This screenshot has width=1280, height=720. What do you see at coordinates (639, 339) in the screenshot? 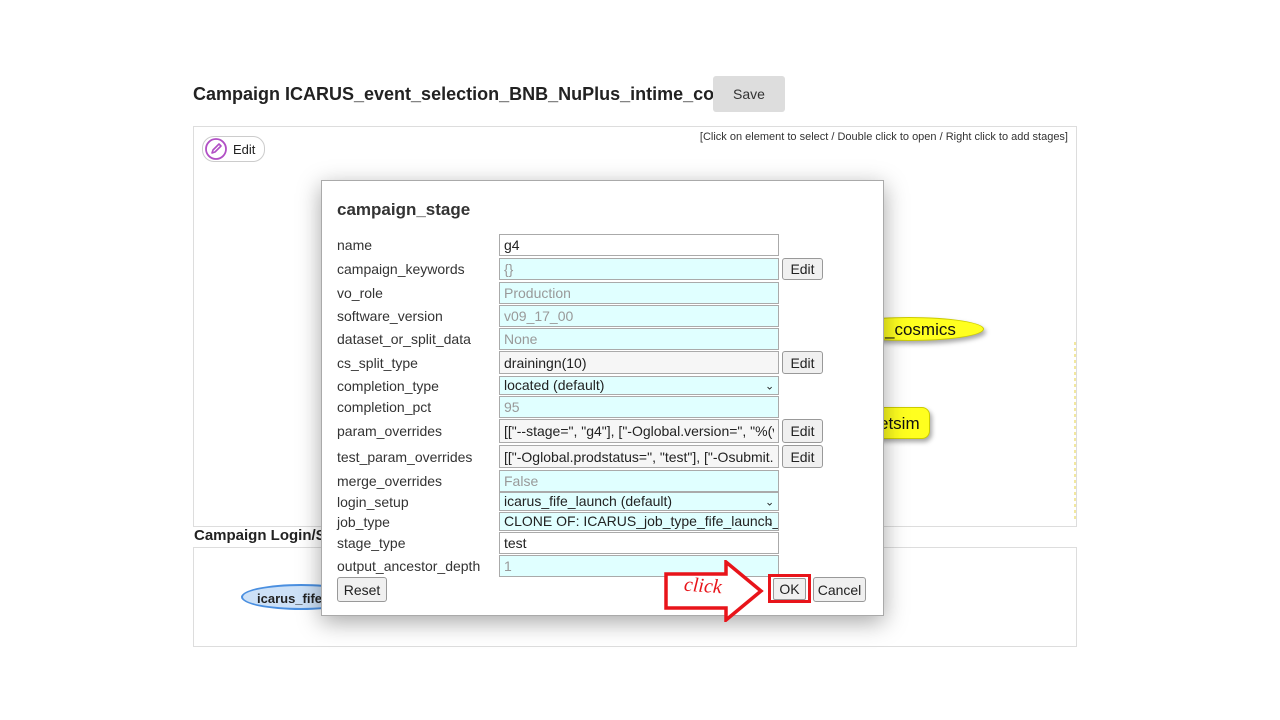
I see `dataset-or-split-data-input` at bounding box center [639, 339].